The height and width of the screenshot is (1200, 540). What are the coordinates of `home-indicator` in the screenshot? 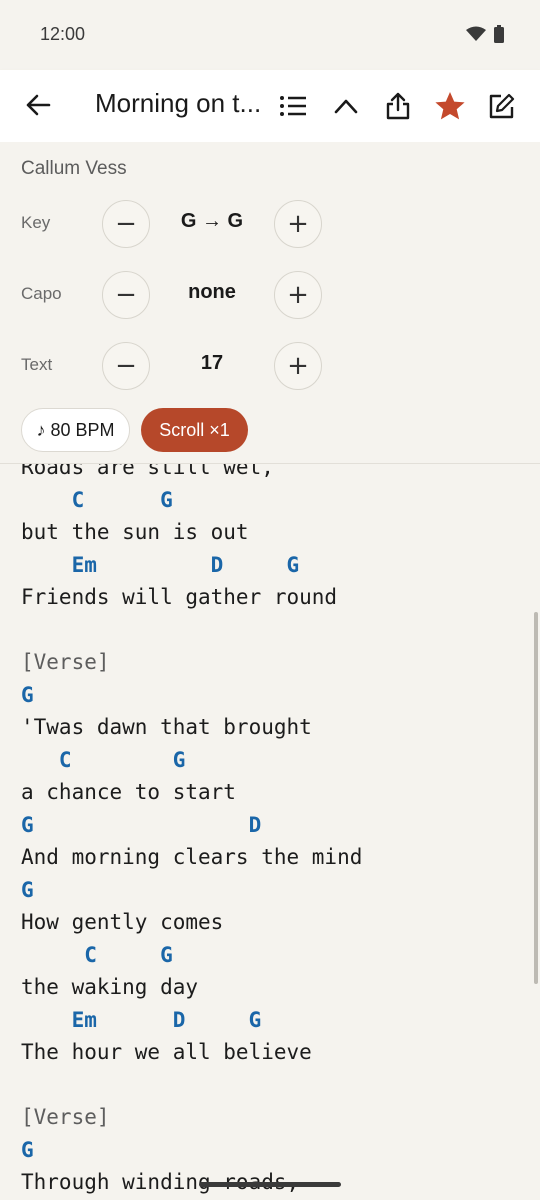 It's located at (270, 1184).